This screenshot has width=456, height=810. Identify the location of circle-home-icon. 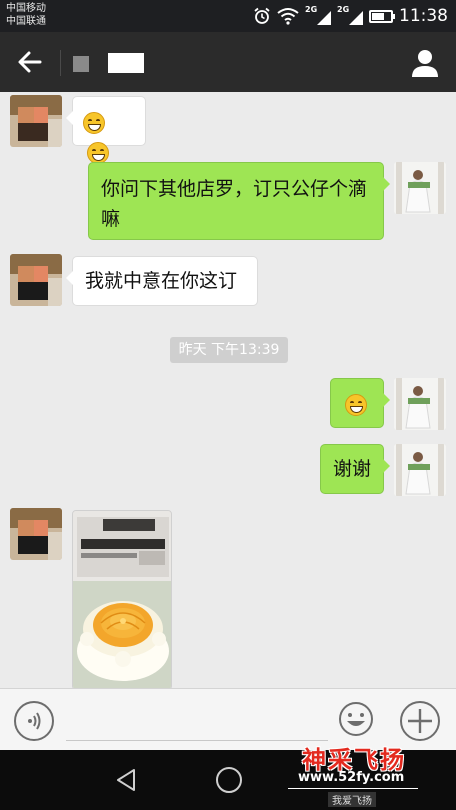
(229, 780).